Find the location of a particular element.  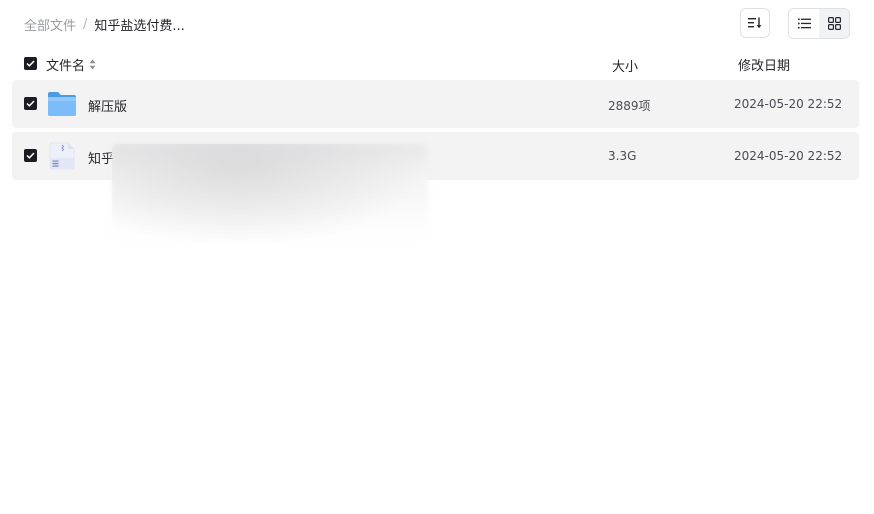

grid-view-button is located at coordinates (834, 23).